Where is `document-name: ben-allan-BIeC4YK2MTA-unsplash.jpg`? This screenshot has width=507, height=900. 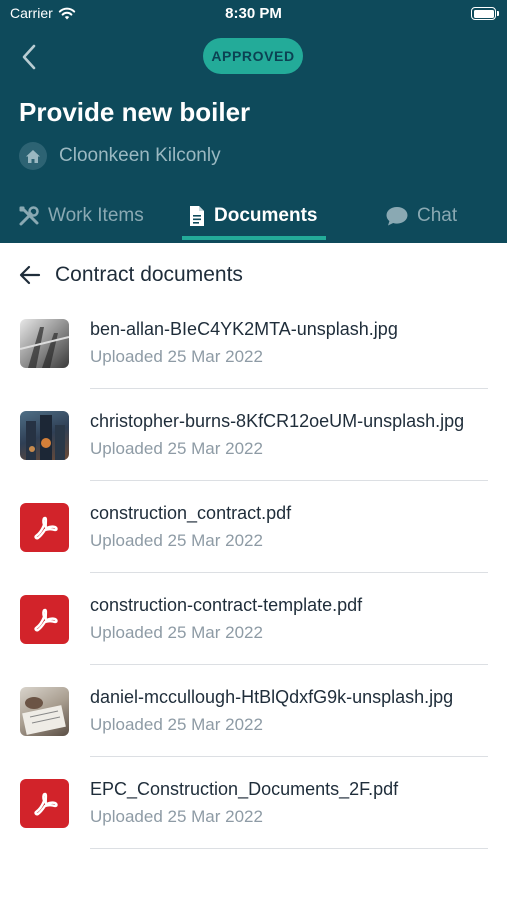
document-name: ben-allan-BIeC4YK2MTA-unsplash.jpg is located at coordinates (244, 329).